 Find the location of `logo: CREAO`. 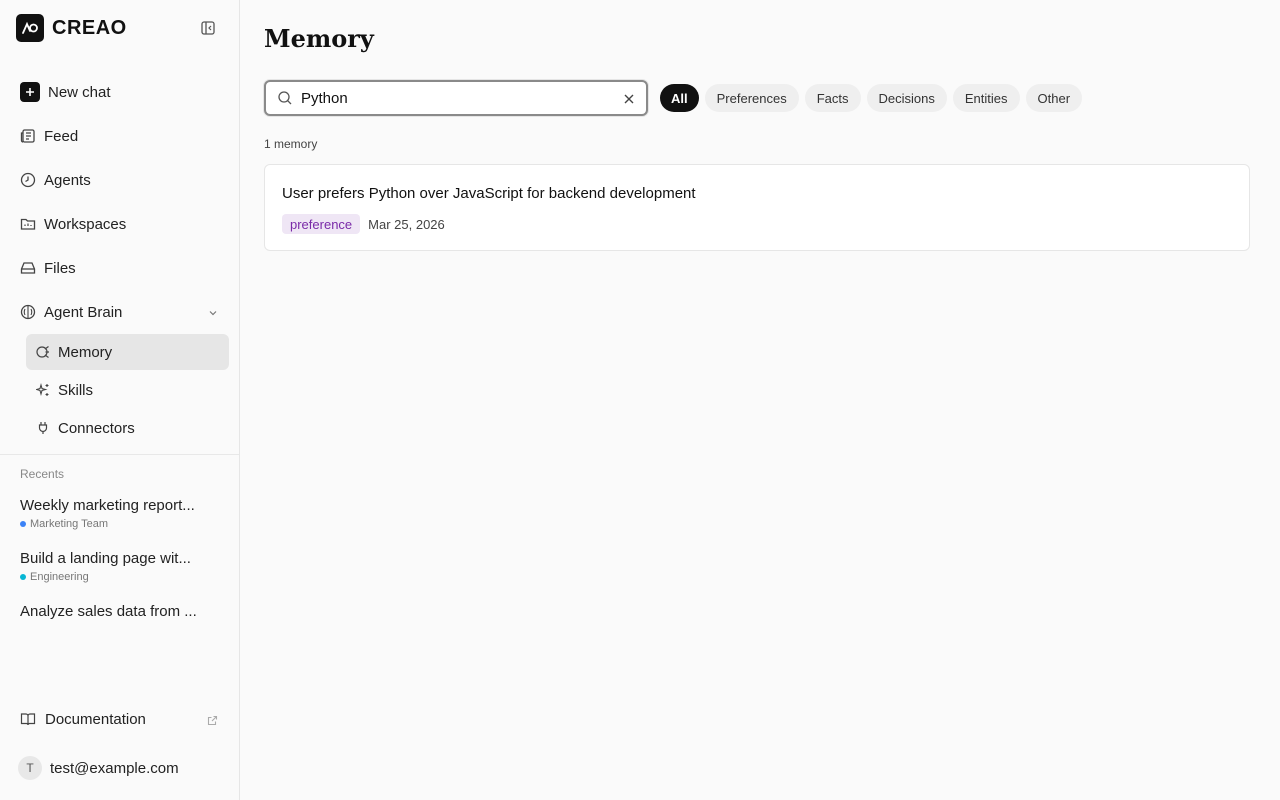

logo: CREAO is located at coordinates (120, 28).